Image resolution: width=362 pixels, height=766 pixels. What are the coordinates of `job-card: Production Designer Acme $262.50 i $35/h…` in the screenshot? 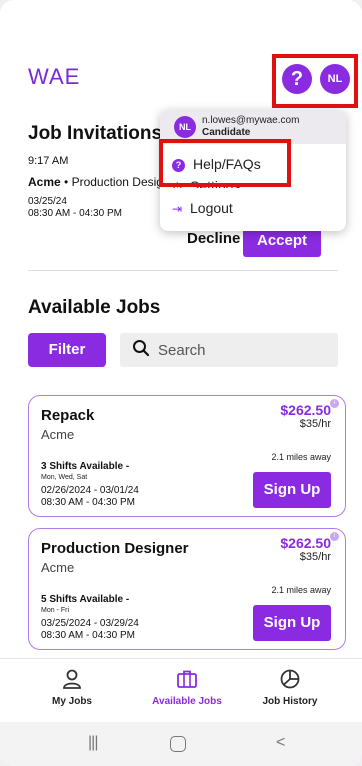 It's located at (187, 589).